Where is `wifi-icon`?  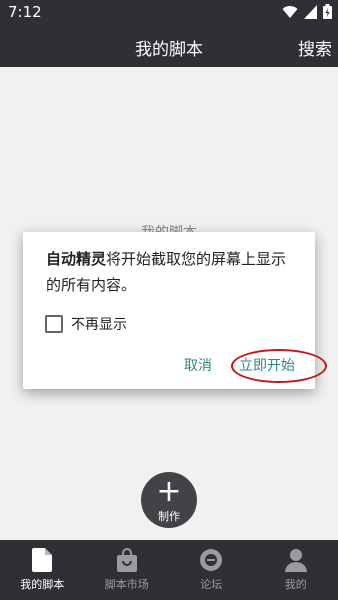
wifi-icon is located at coordinates (290, 11).